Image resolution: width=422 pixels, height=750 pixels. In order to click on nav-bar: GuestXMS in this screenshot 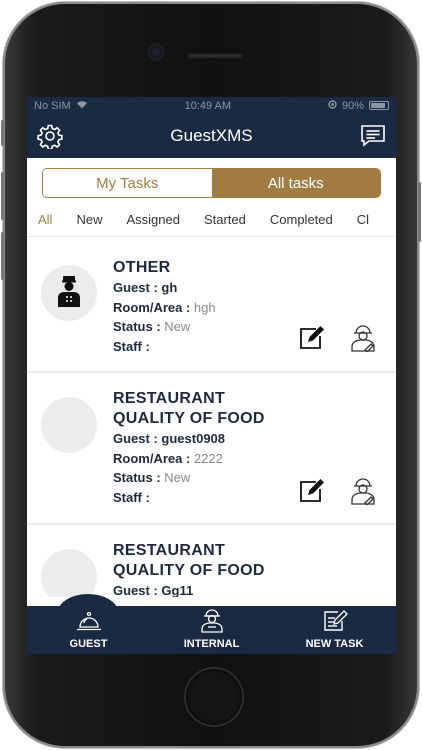, I will do `click(211, 136)`.